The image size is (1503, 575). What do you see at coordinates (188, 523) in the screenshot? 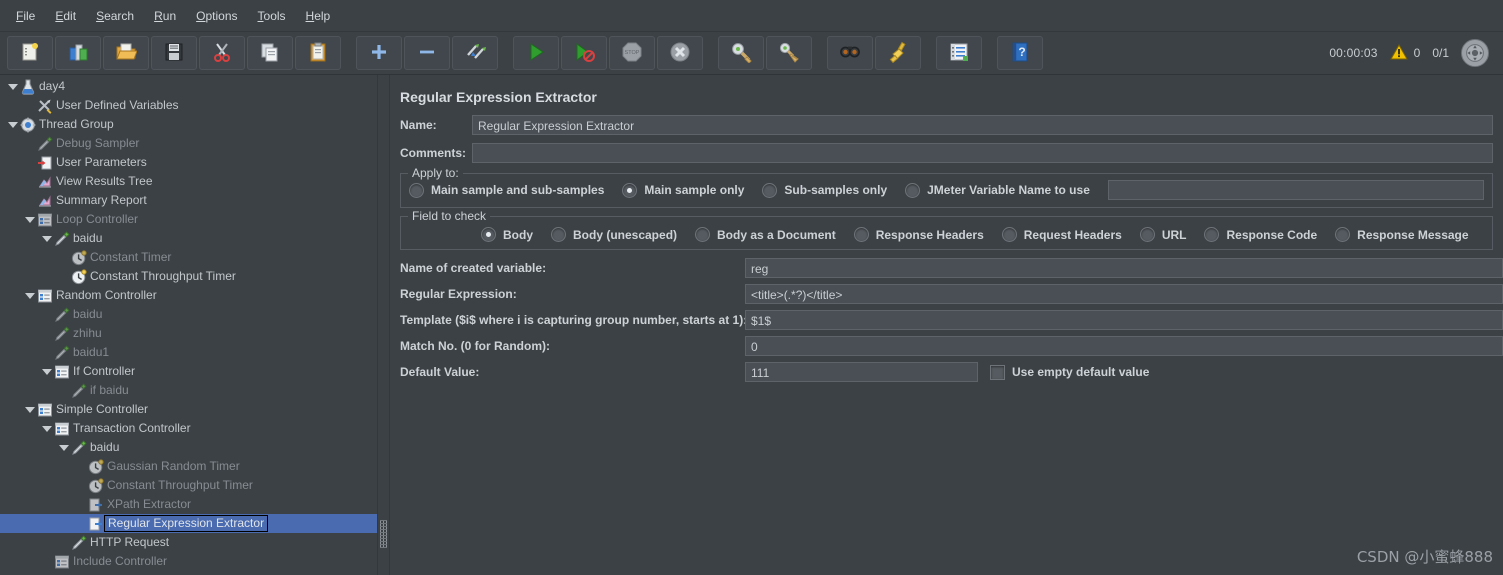
I see `tree-node: Regular Expression Extractor` at bounding box center [188, 523].